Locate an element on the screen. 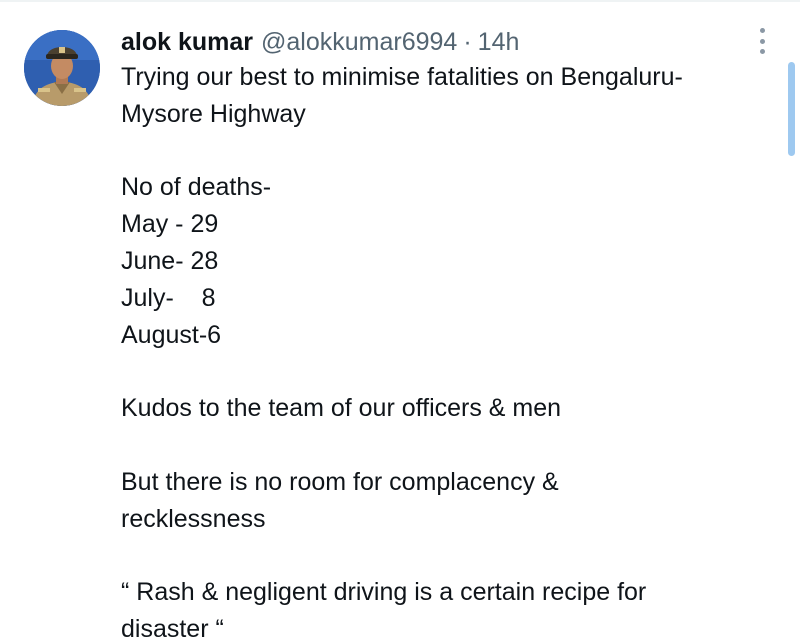 The image size is (800, 642). tweet-timestamp: 14h is located at coordinates (499, 42).